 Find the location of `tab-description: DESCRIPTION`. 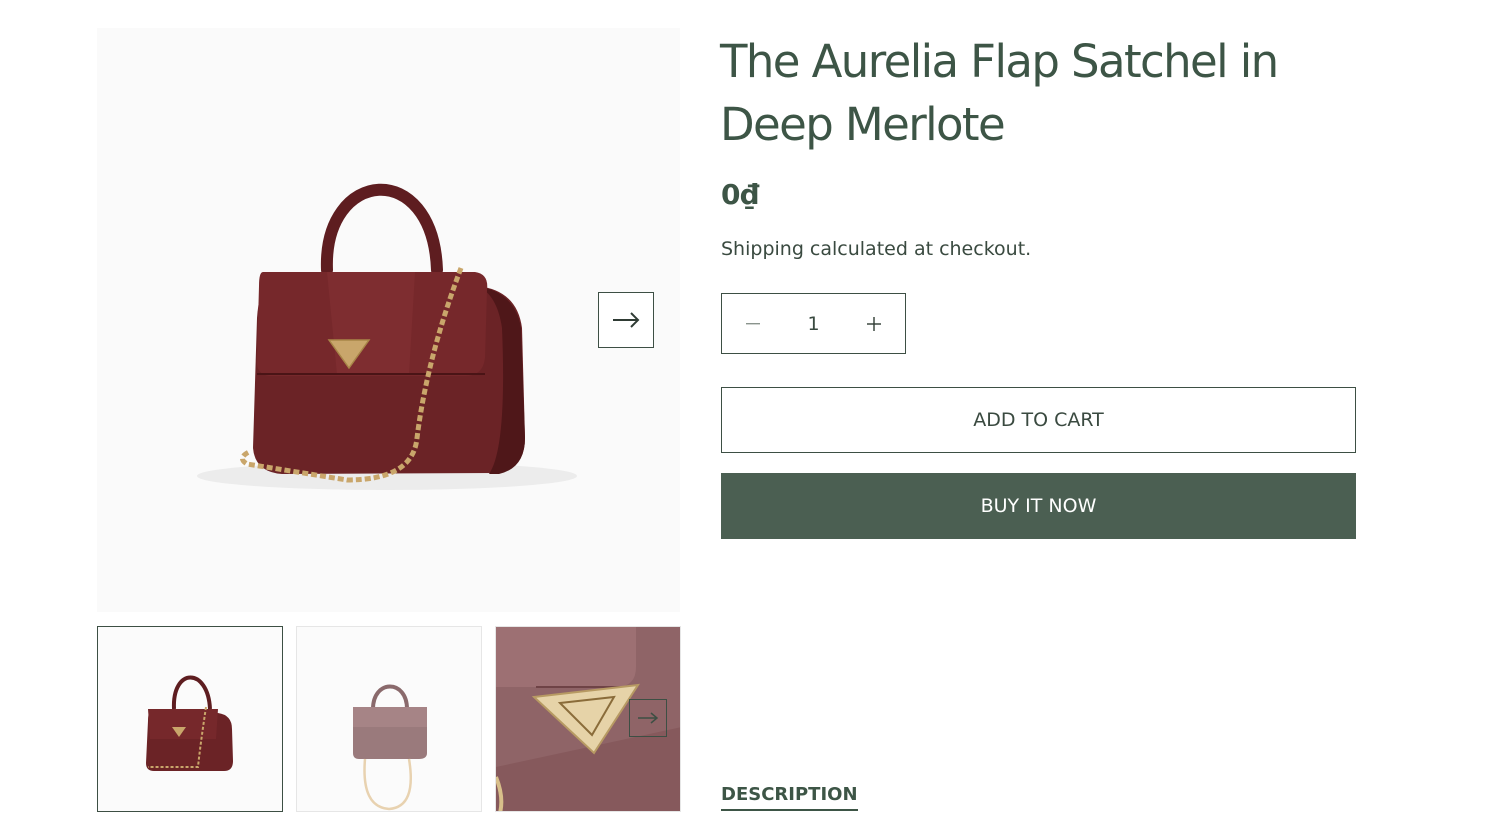

tab-description: DESCRIPTION is located at coordinates (789, 797).